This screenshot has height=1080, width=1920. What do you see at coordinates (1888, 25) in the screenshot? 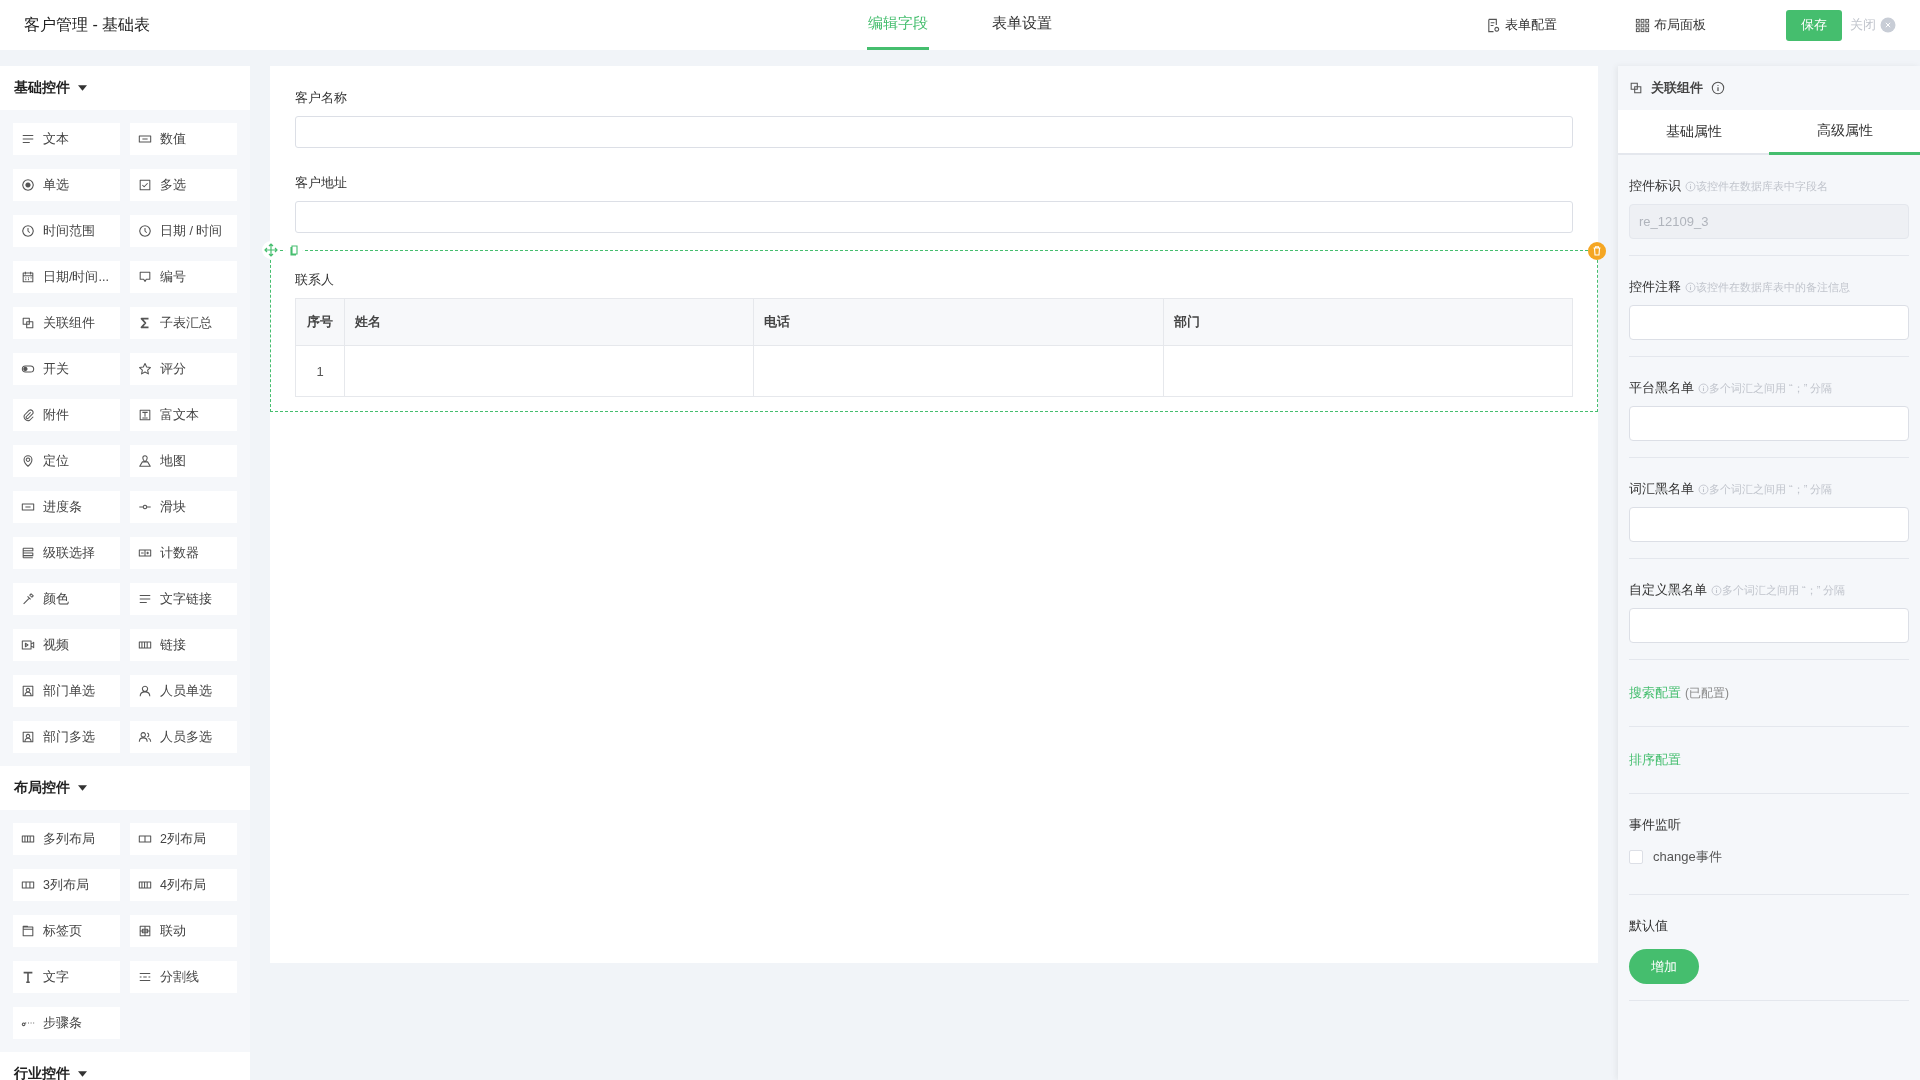
I see `close-icon` at bounding box center [1888, 25].